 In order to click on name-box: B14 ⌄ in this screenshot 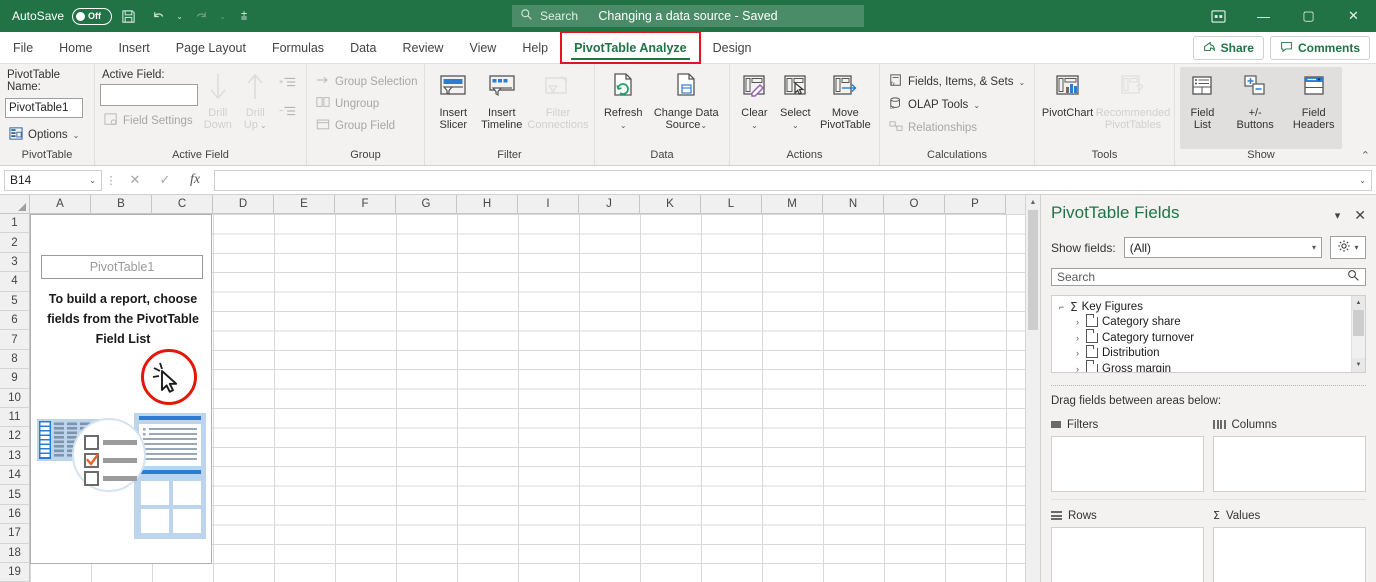, I will do `click(53, 180)`.